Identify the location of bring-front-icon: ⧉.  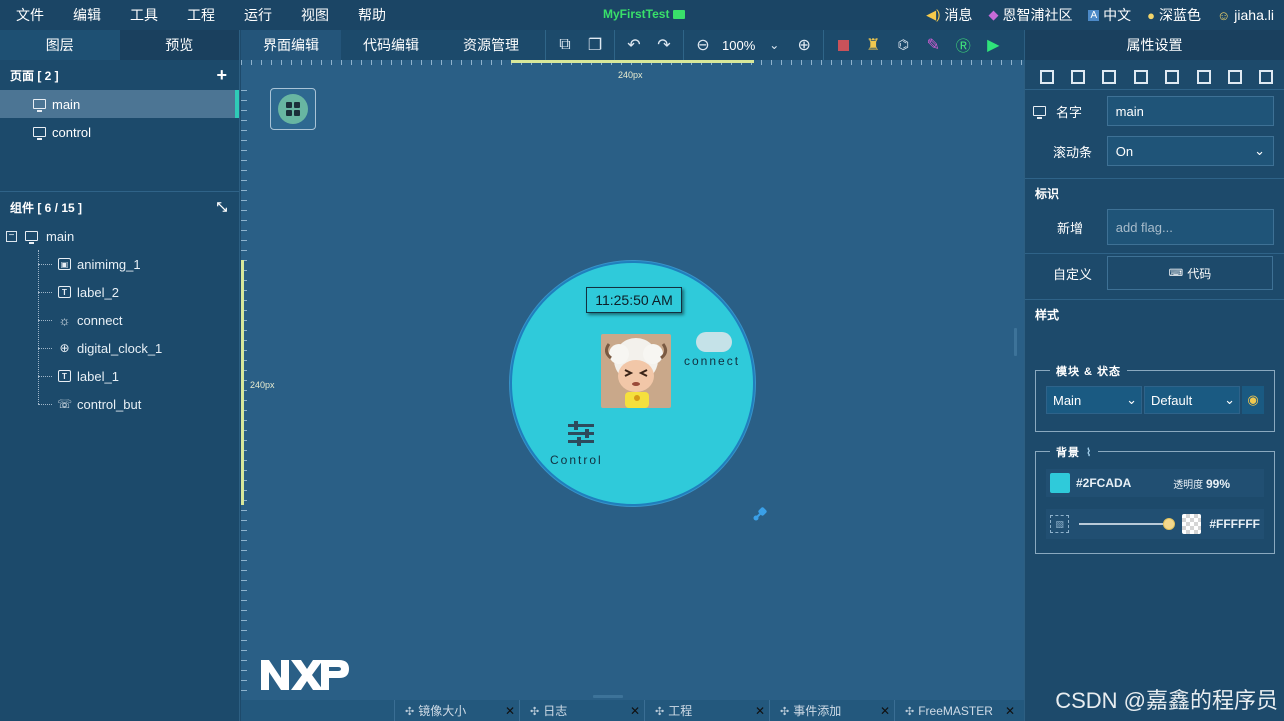
(565, 45).